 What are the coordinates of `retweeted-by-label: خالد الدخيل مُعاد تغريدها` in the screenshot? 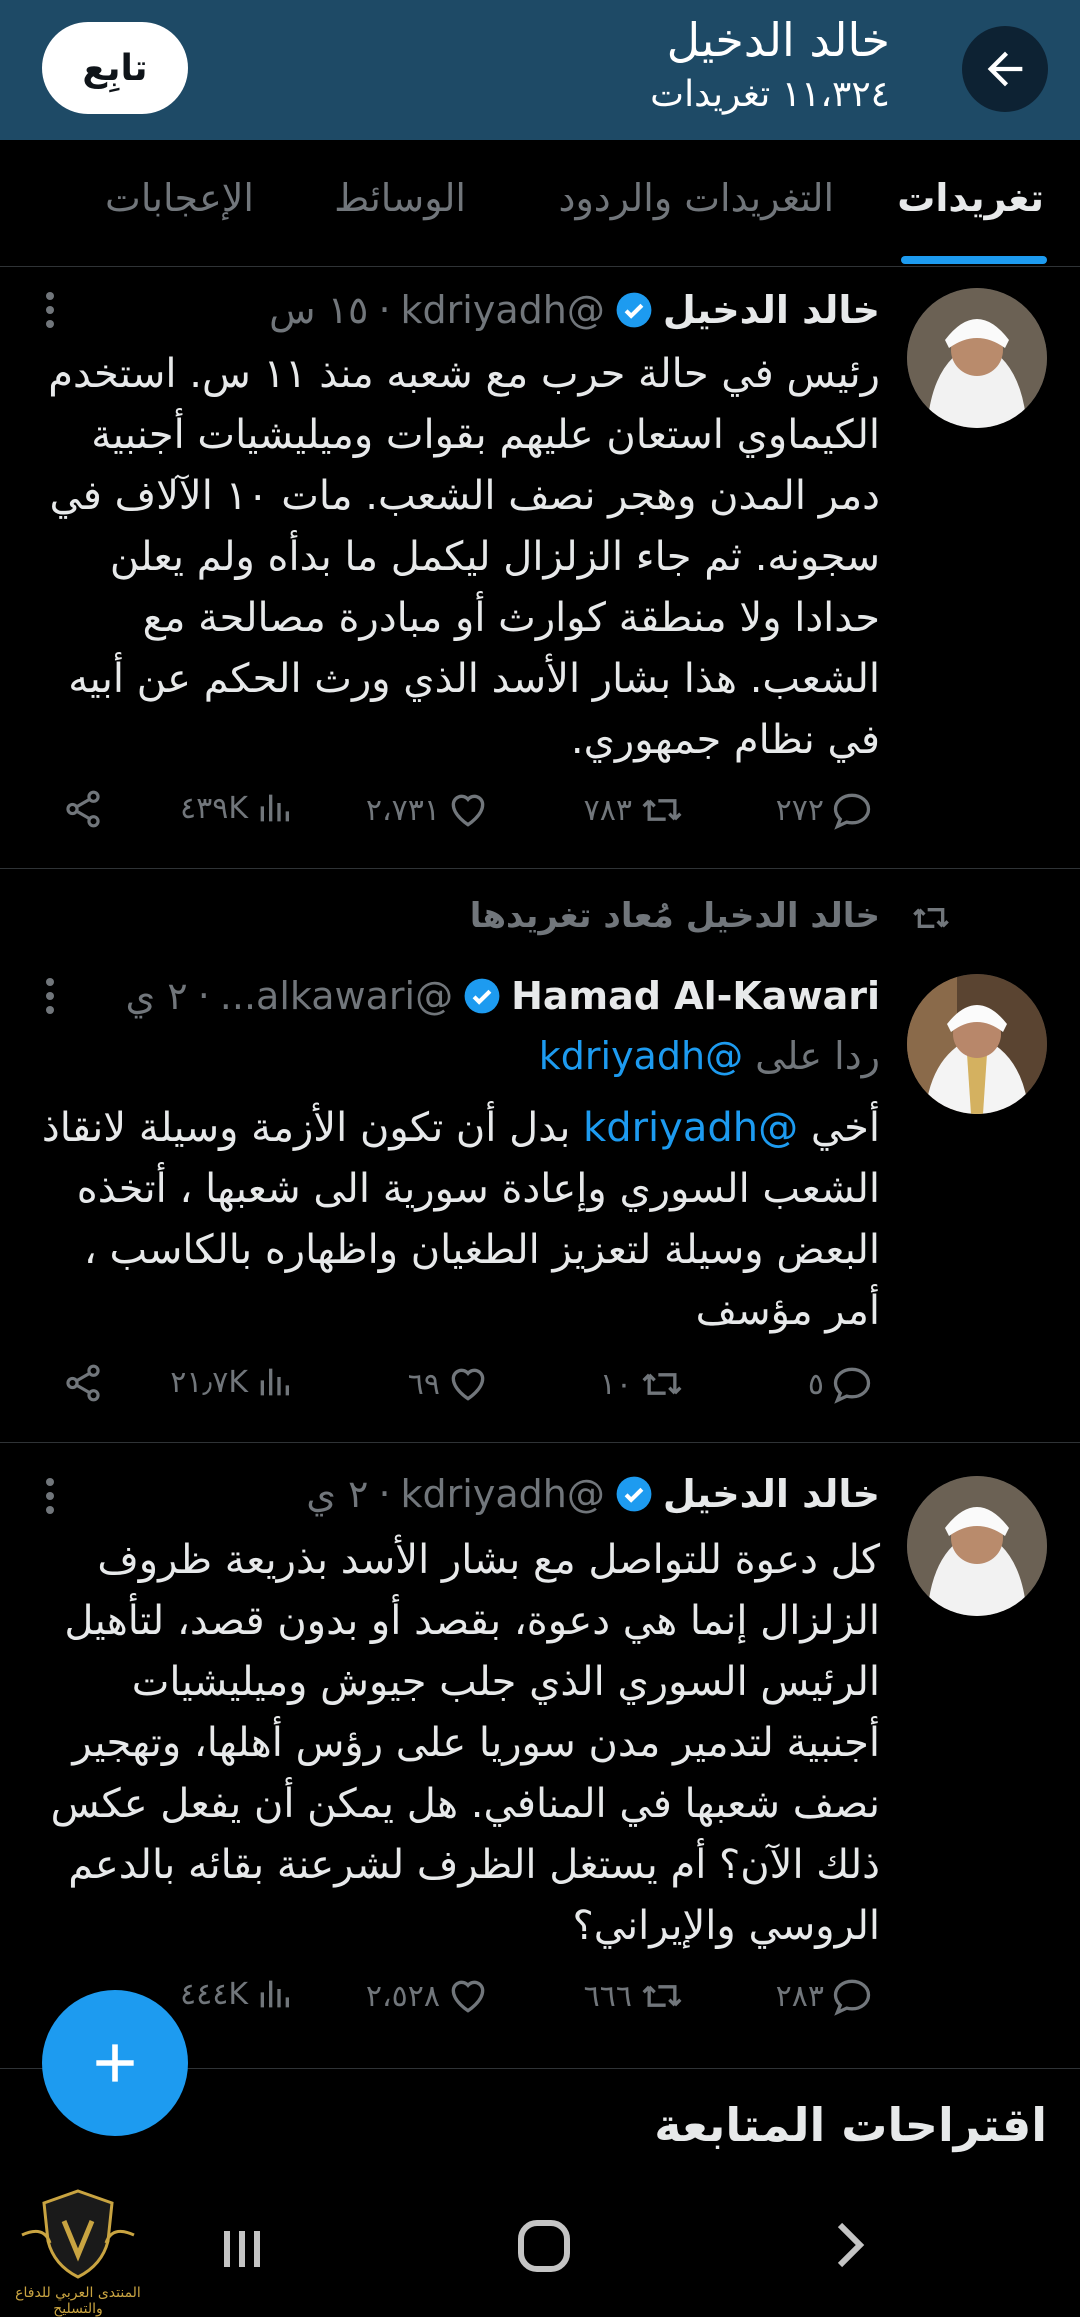 It's located at (675, 916).